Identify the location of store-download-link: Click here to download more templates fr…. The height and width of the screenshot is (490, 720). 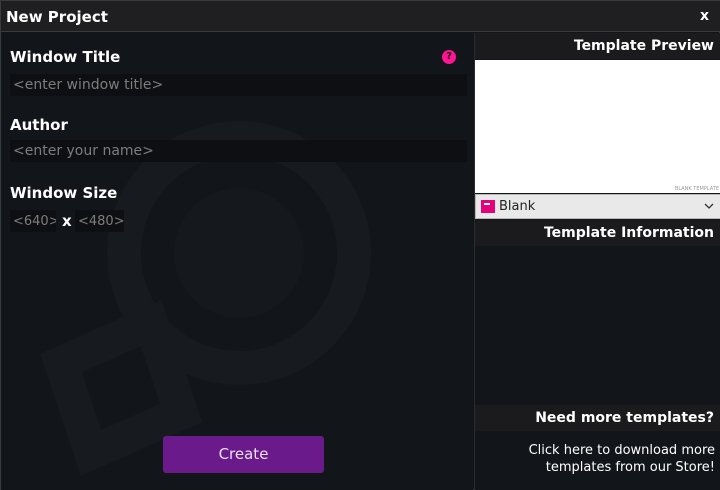
(597, 459).